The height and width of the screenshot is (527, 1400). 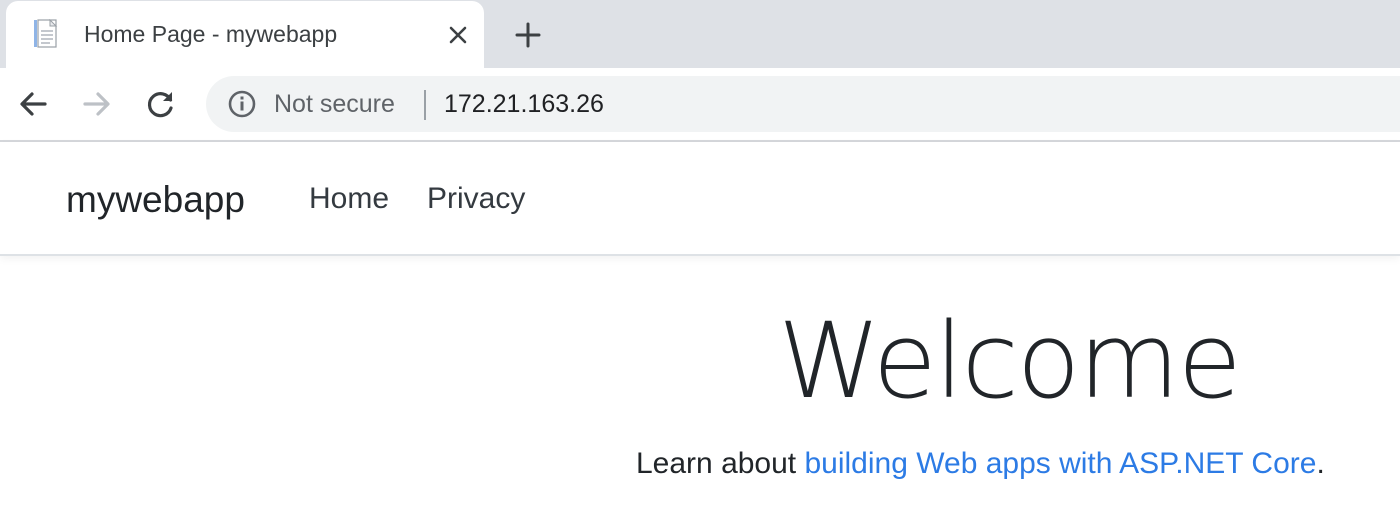 I want to click on tab-strip: Home Page - mywebapp, so click(x=700, y=34).